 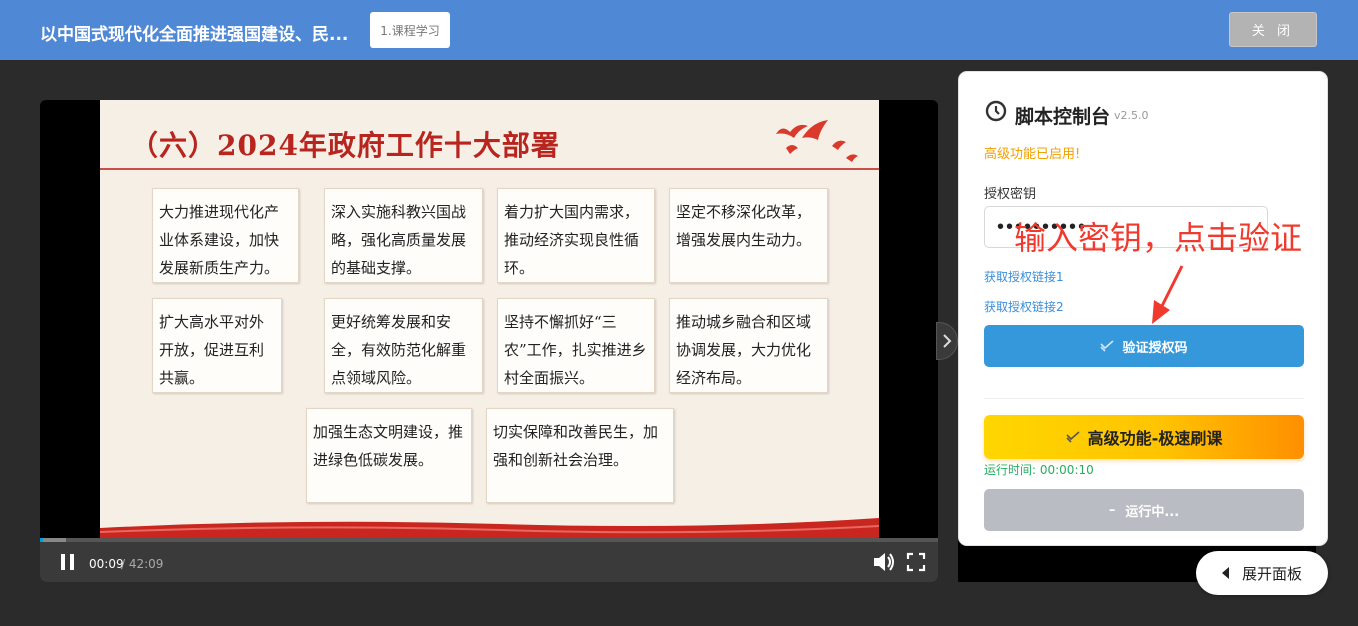 I want to click on total-time: / 42:09, so click(x=142, y=564).